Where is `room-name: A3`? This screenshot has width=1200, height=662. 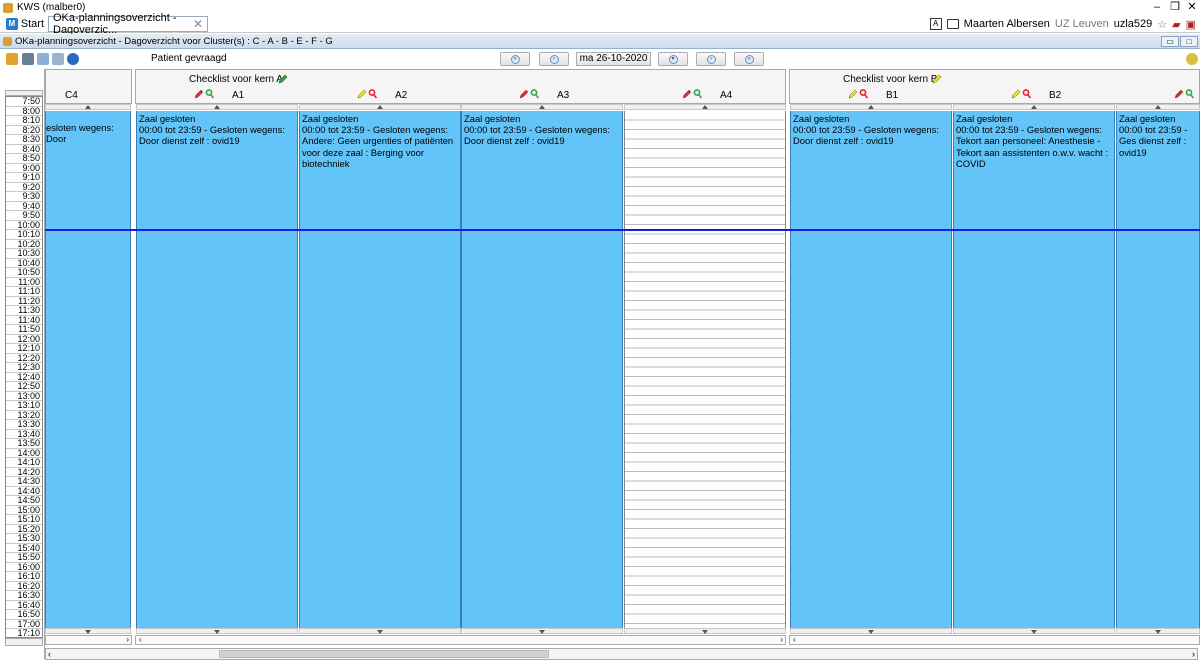 room-name: A3 is located at coordinates (563, 95).